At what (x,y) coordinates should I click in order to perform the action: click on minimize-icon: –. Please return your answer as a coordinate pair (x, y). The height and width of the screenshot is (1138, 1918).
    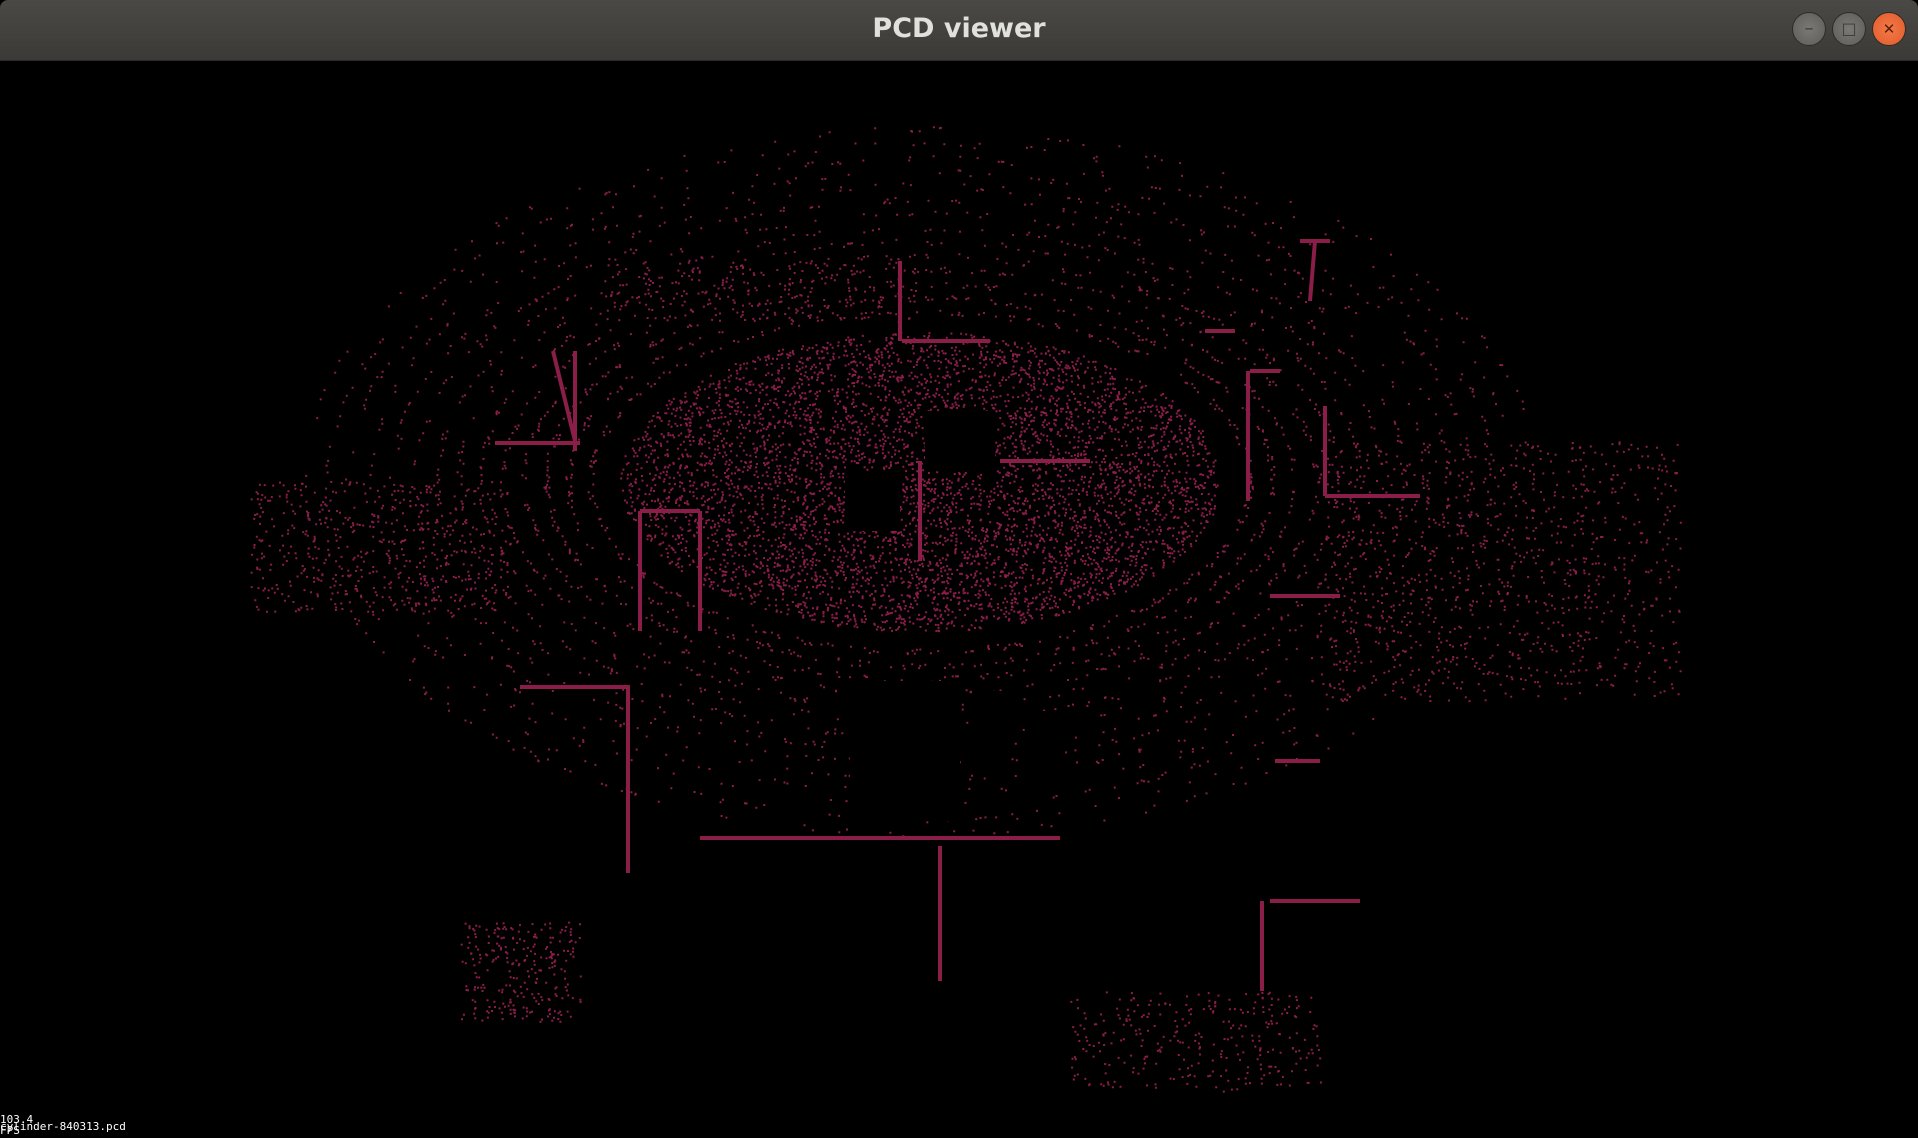
    Looking at the image, I should click on (1809, 28).